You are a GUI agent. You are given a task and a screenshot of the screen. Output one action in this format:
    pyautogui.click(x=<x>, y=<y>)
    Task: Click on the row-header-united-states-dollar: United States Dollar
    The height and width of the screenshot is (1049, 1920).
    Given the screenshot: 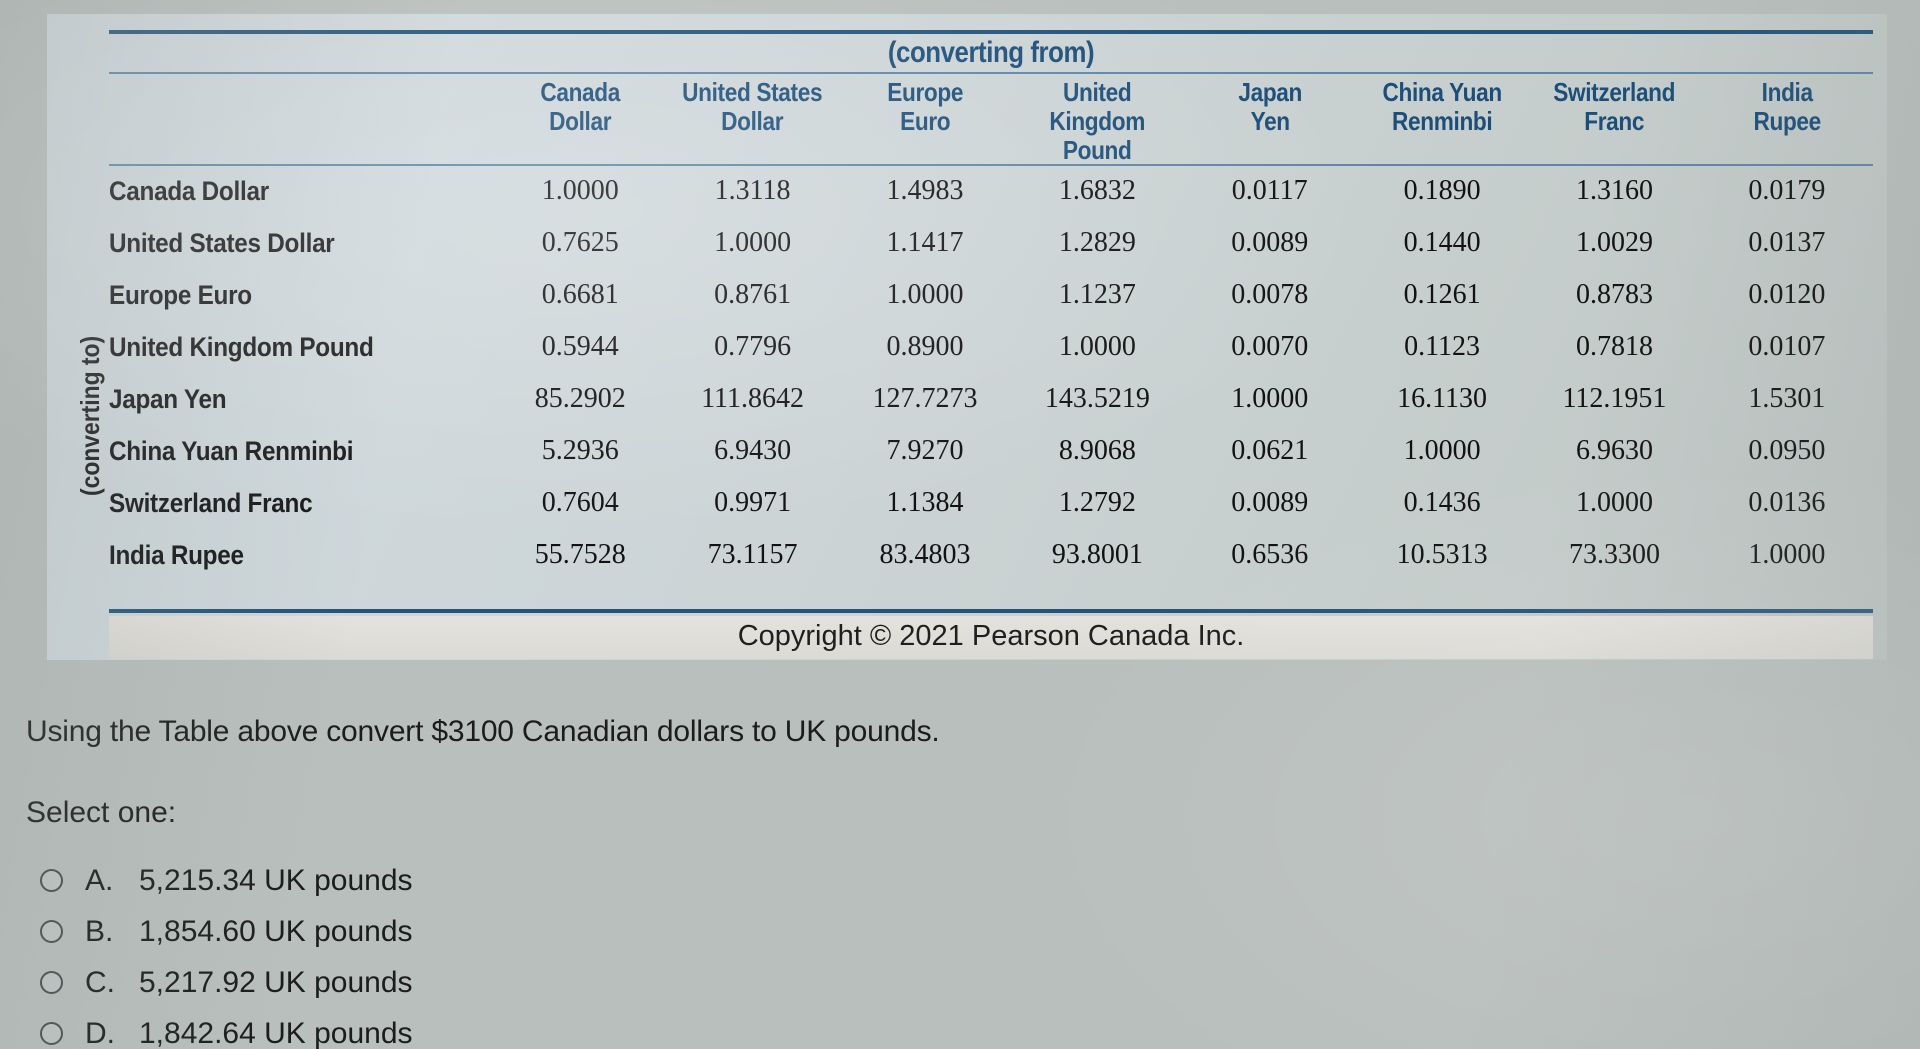 What is the action you would take?
    pyautogui.click(x=301, y=243)
    